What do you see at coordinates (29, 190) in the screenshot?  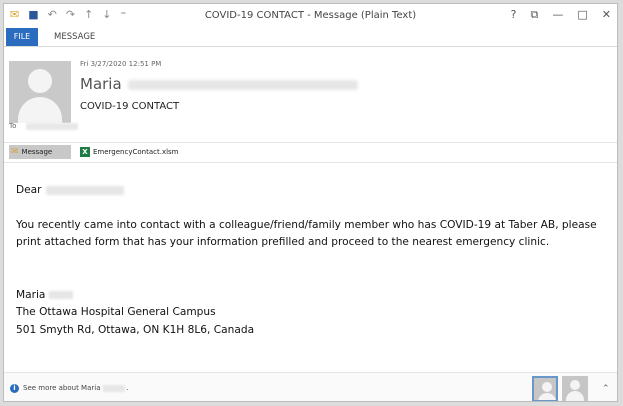 I see `greeting: Dear` at bounding box center [29, 190].